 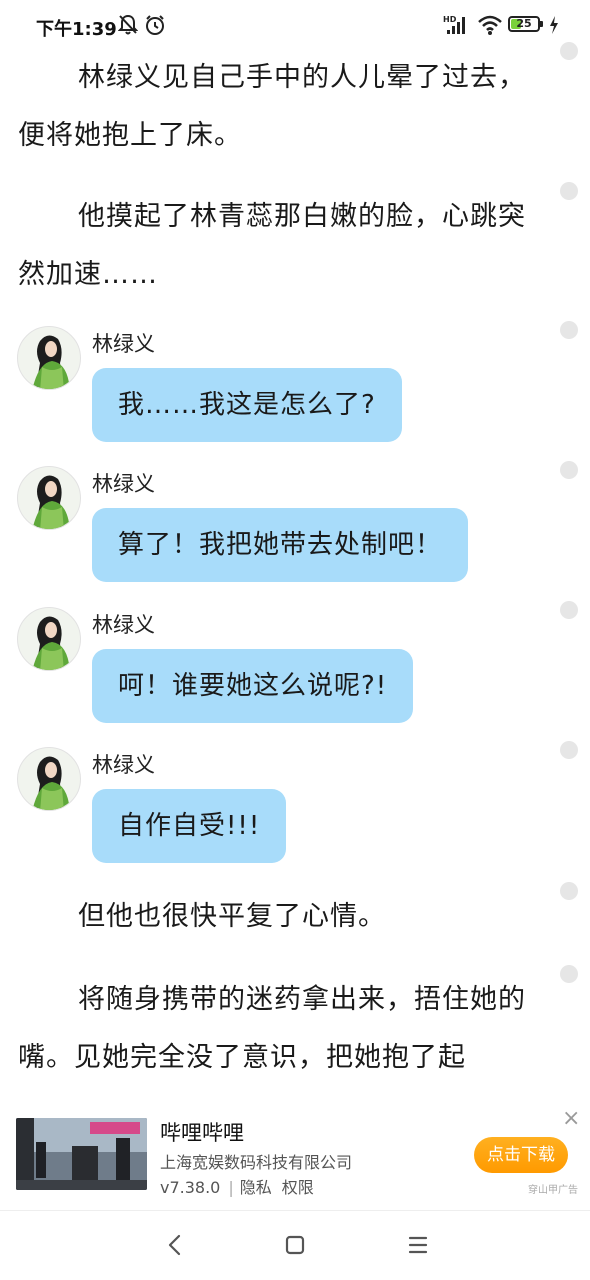 What do you see at coordinates (256, 1162) in the screenshot?
I see `ad-company: 上海宽娱数码科技有限公司` at bounding box center [256, 1162].